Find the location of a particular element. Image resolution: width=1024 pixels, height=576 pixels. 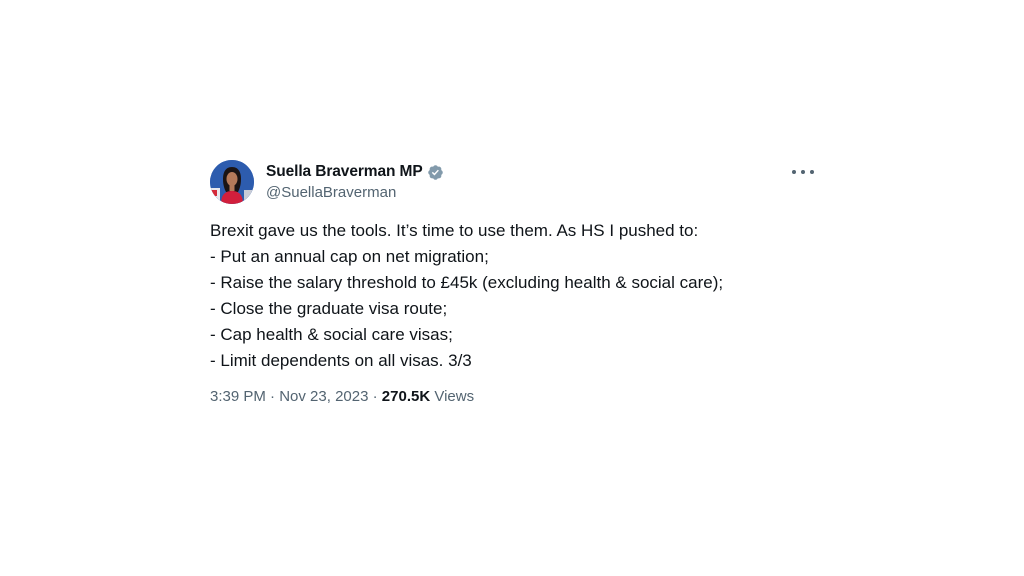

author-name-row: Suella Braverman MP is located at coordinates (355, 172).